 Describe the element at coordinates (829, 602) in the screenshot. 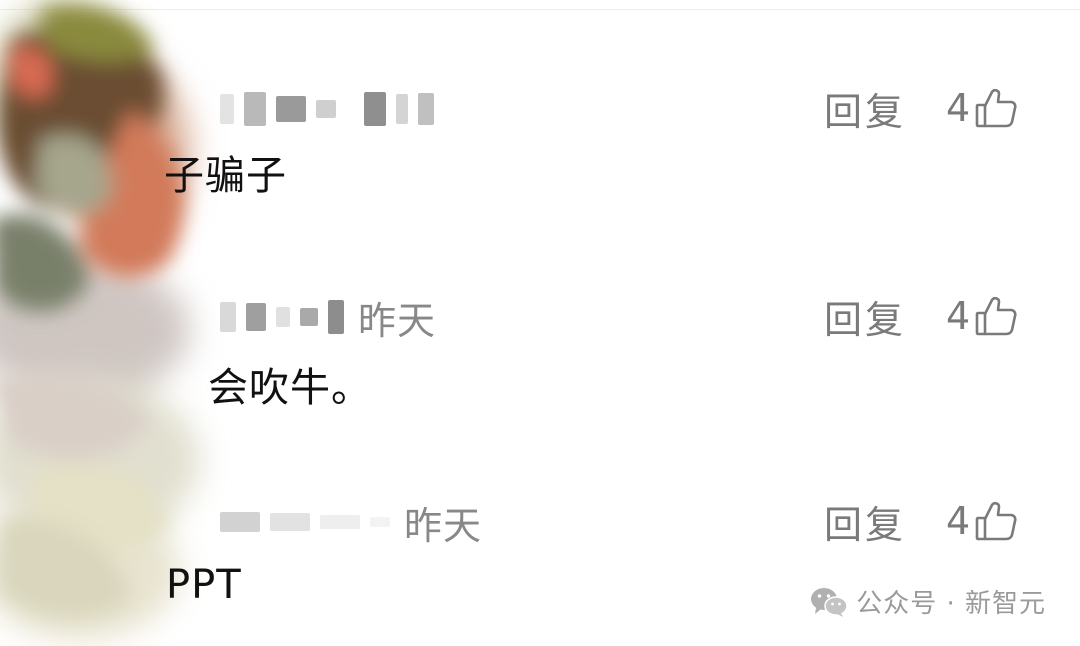

I see `wechat-icon` at that location.